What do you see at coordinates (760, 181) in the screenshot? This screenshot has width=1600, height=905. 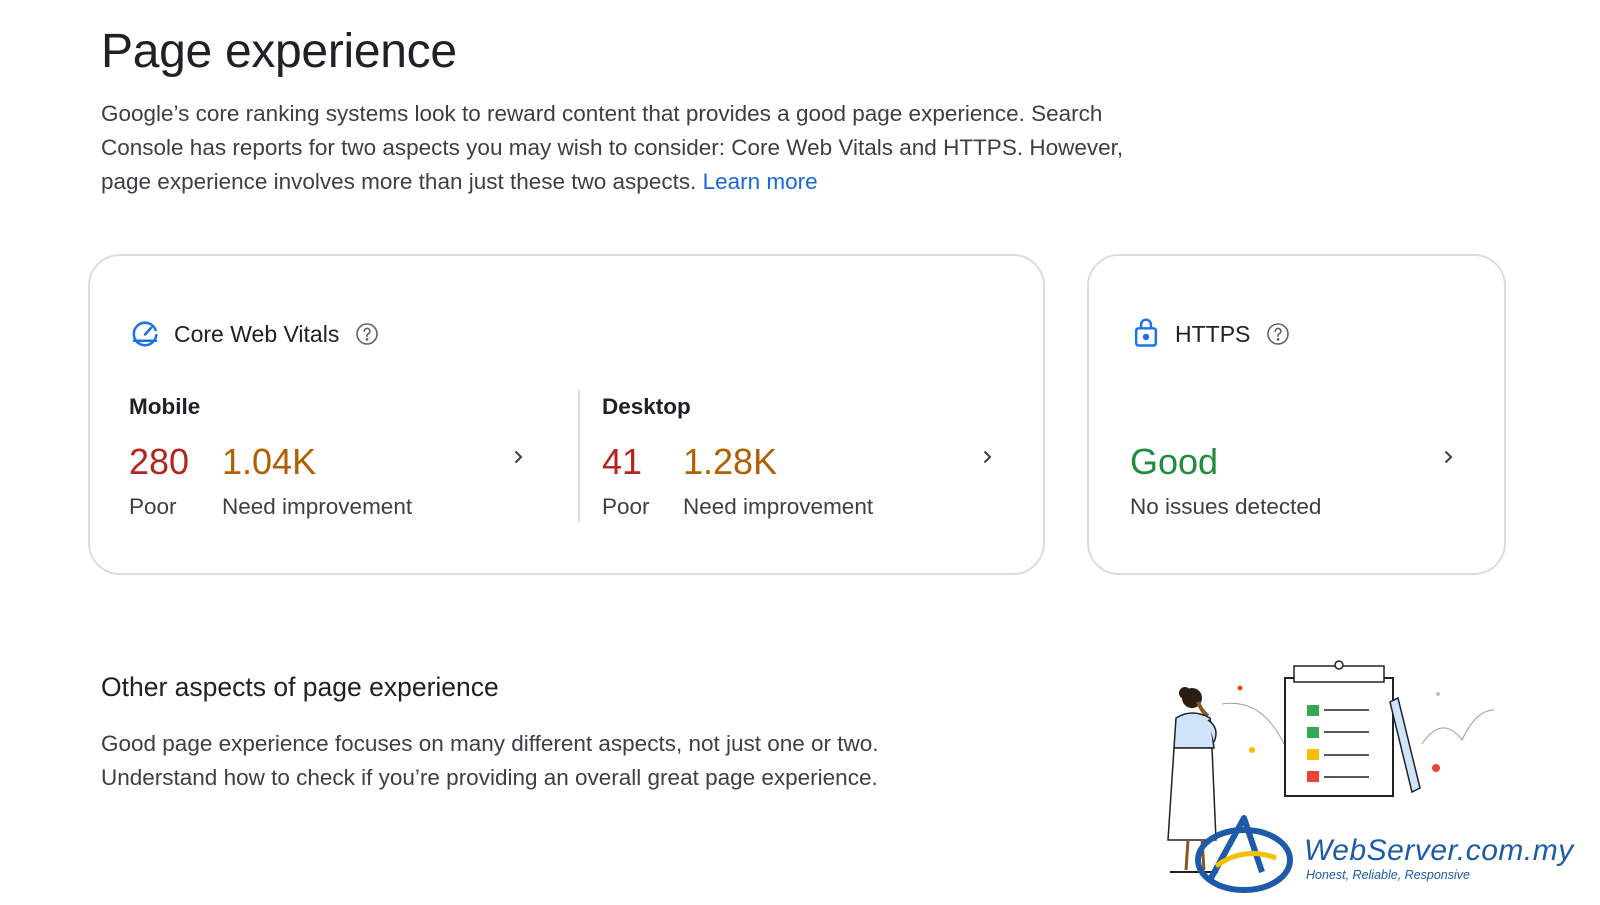 I see `learn-more-link: Learn more` at bounding box center [760, 181].